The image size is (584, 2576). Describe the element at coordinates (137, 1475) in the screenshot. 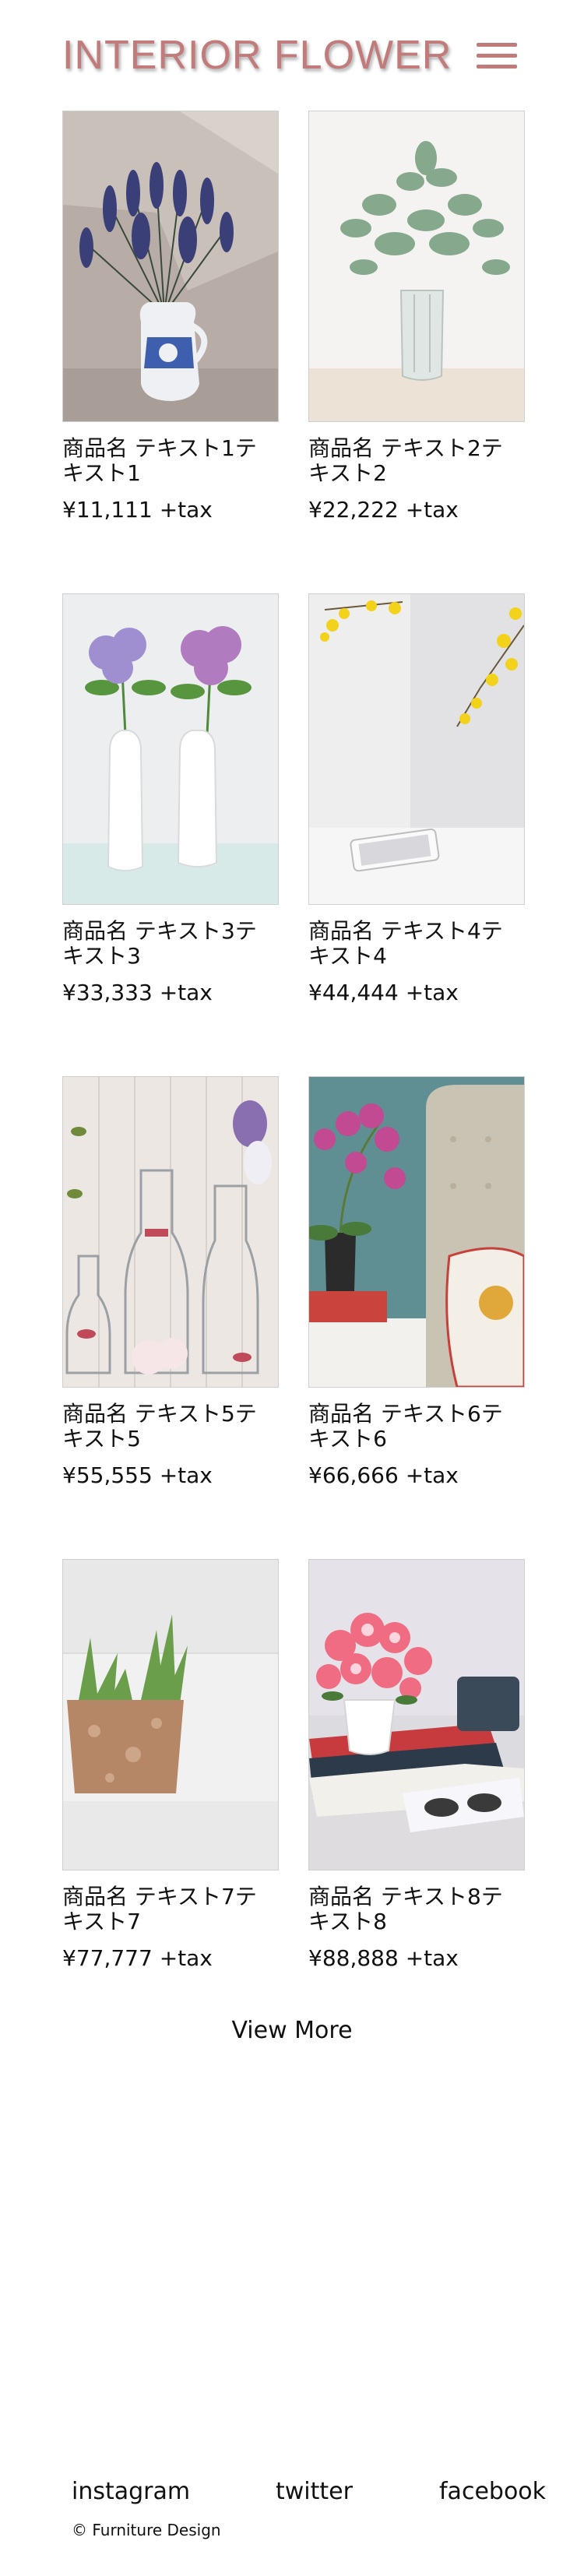

I see `product-price: ¥55,555 +tax` at that location.